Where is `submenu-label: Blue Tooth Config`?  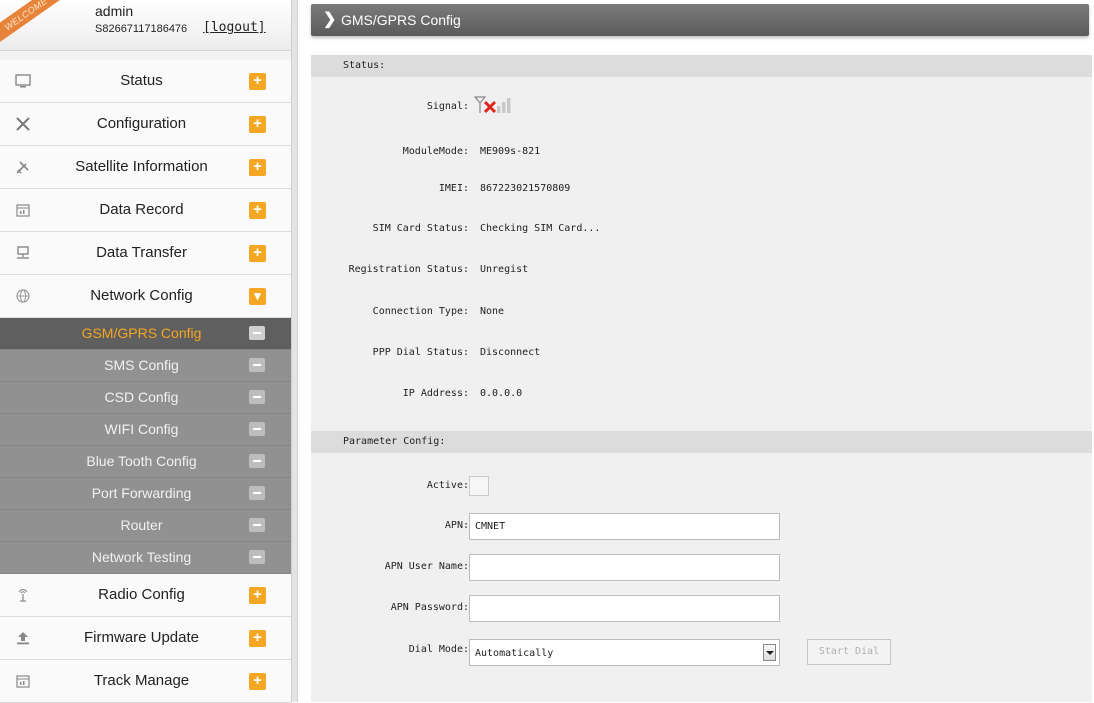 submenu-label: Blue Tooth Config is located at coordinates (141, 461).